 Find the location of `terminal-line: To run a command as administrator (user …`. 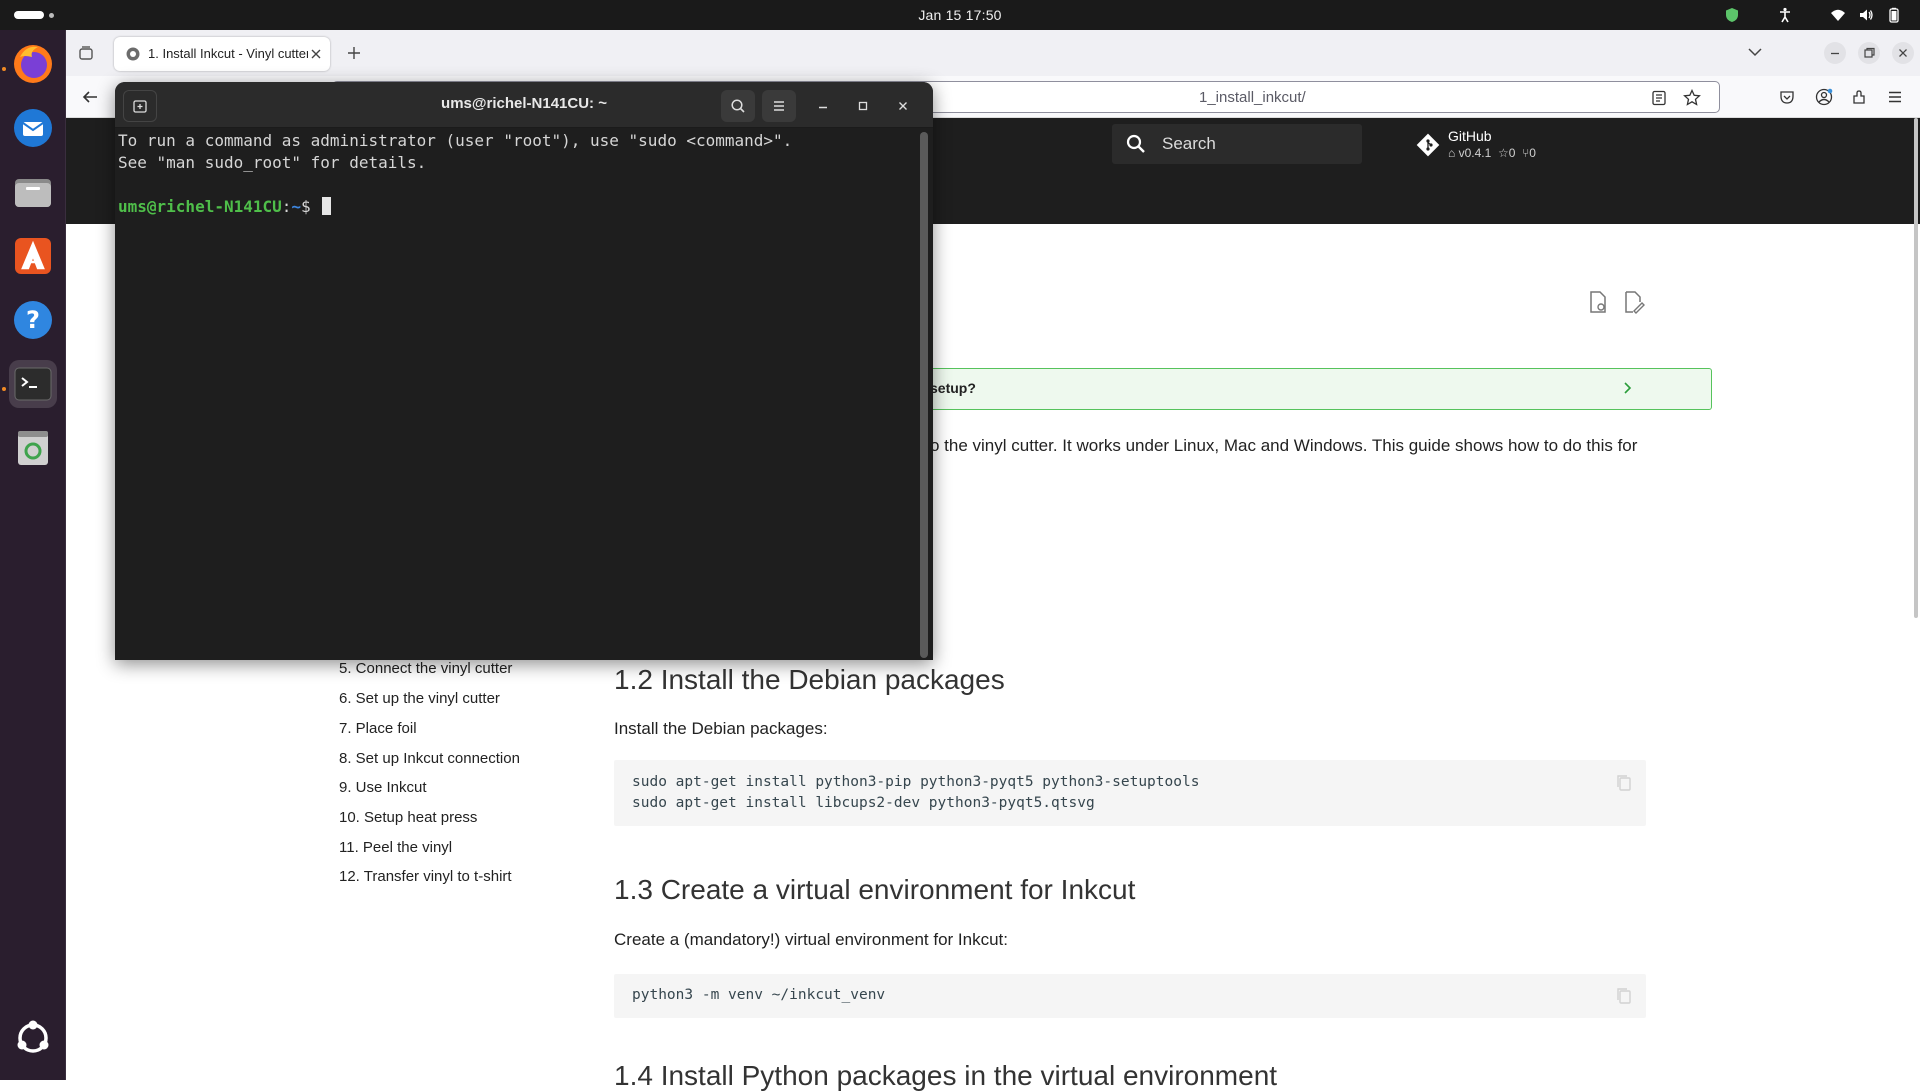

terminal-line: To run a command as administrator (user … is located at coordinates (455, 140).